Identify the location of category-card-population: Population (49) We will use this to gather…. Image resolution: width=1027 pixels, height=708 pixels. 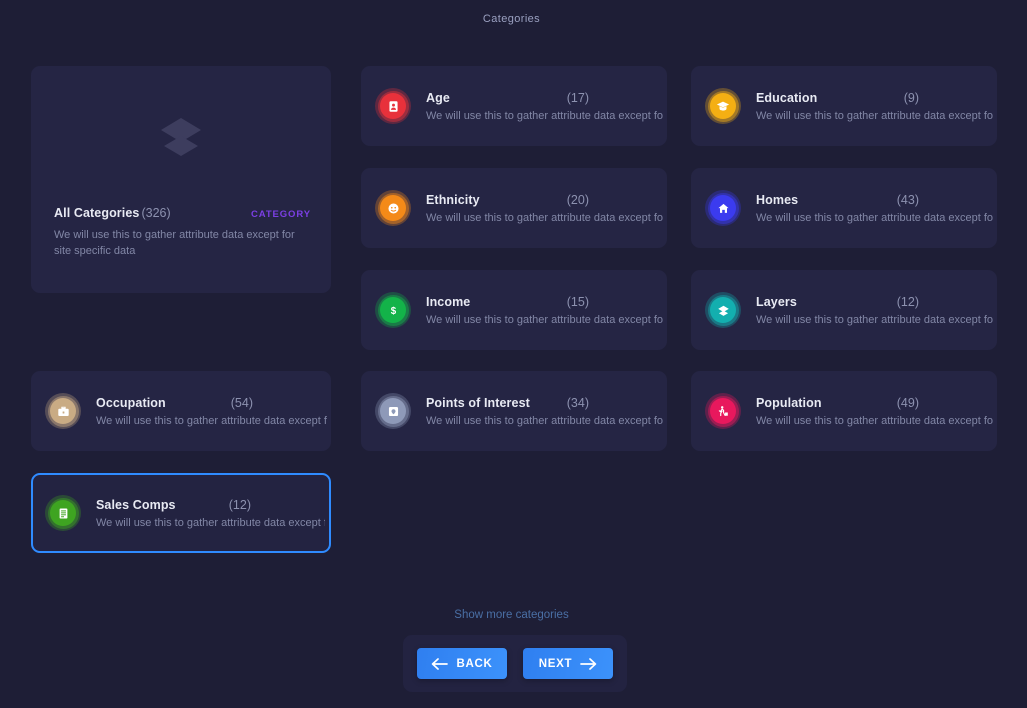
(844, 411).